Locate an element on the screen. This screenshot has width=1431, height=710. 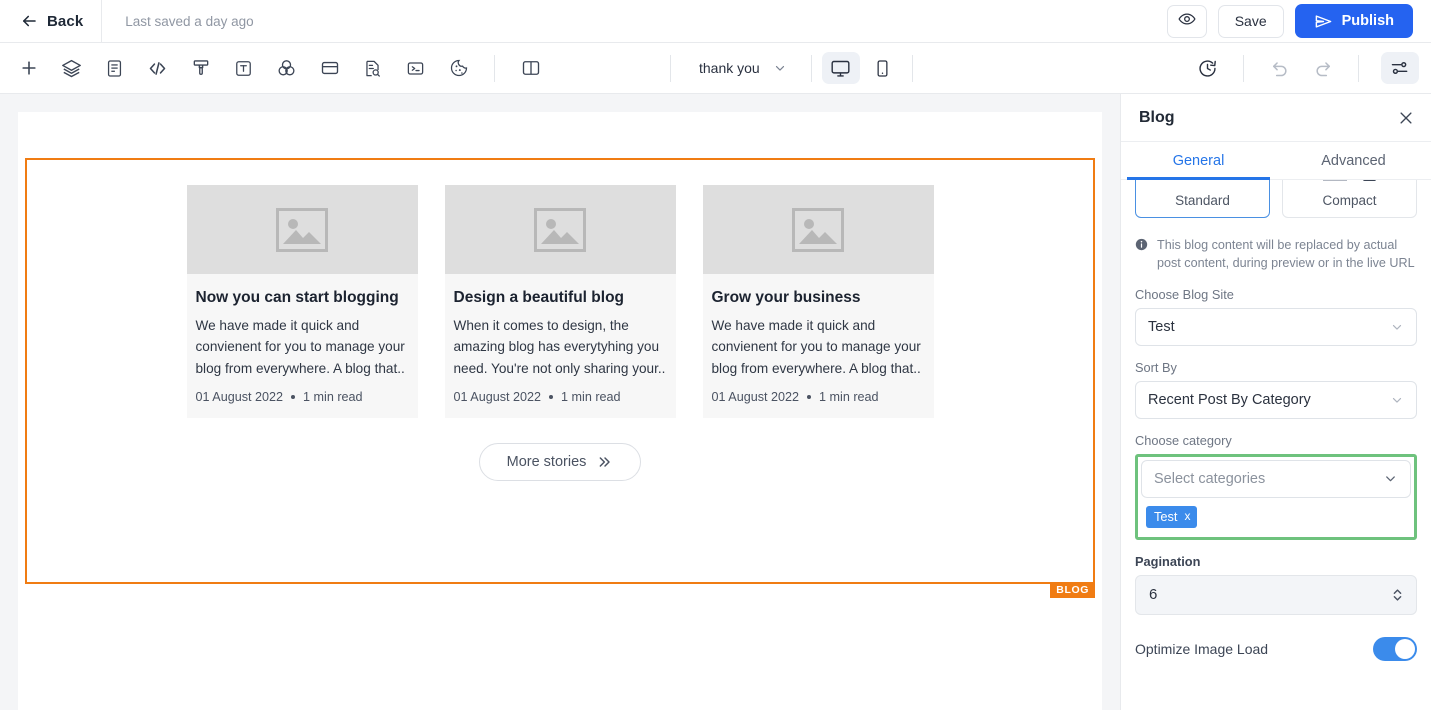
layout-options: Standard Compact is located at coordinates (1276, 199).